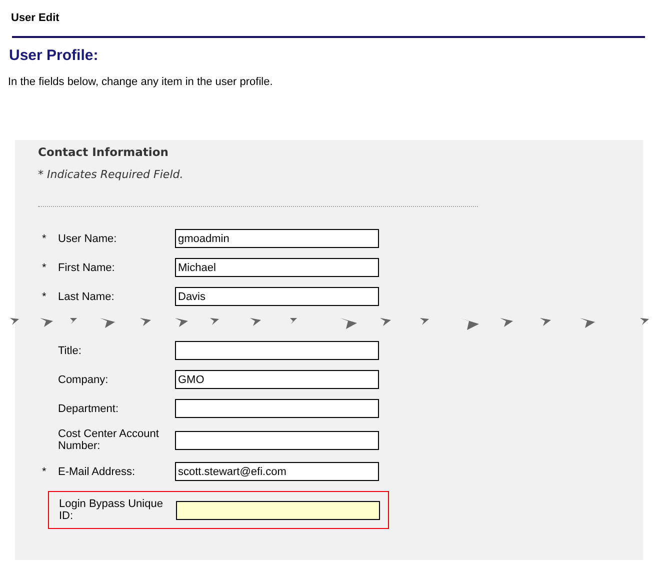  What do you see at coordinates (70, 350) in the screenshot?
I see `field-label: Title:` at bounding box center [70, 350].